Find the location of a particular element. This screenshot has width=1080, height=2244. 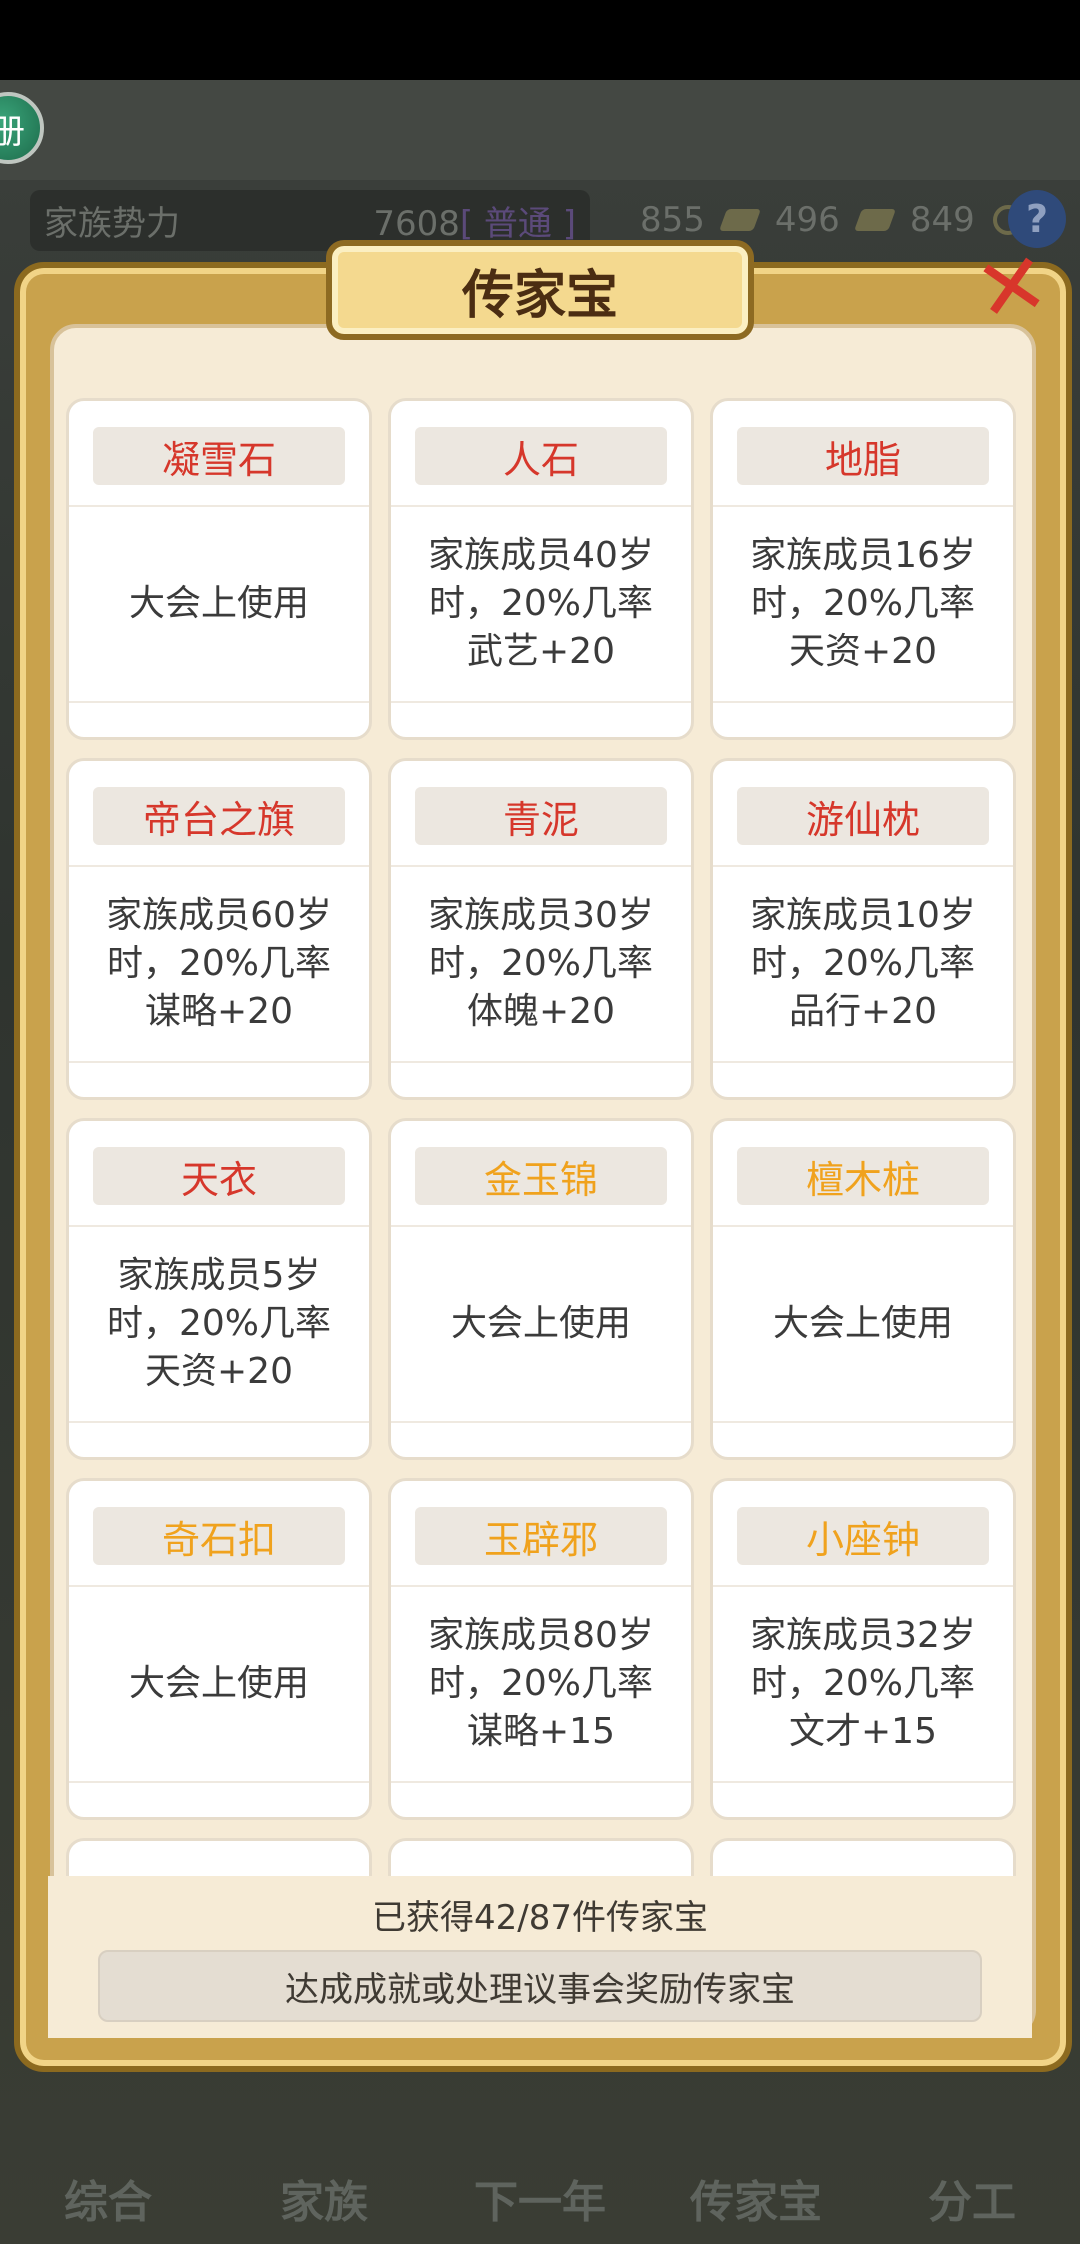

heirloom-name: 人石 is located at coordinates (541, 456).